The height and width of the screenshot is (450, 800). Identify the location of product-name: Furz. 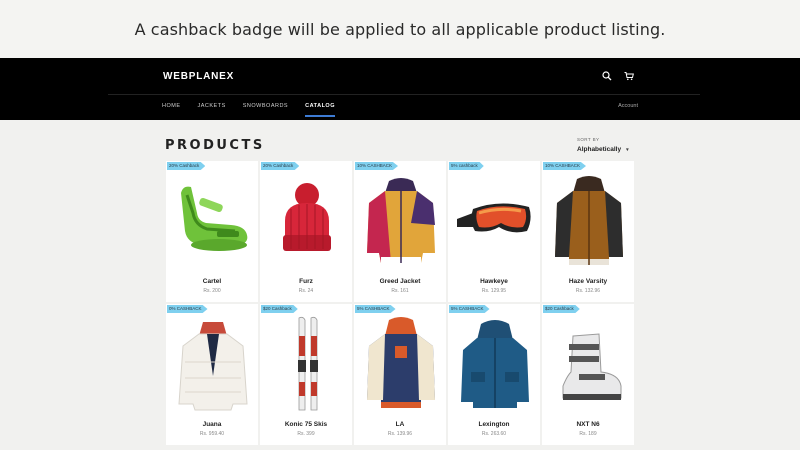
(306, 281).